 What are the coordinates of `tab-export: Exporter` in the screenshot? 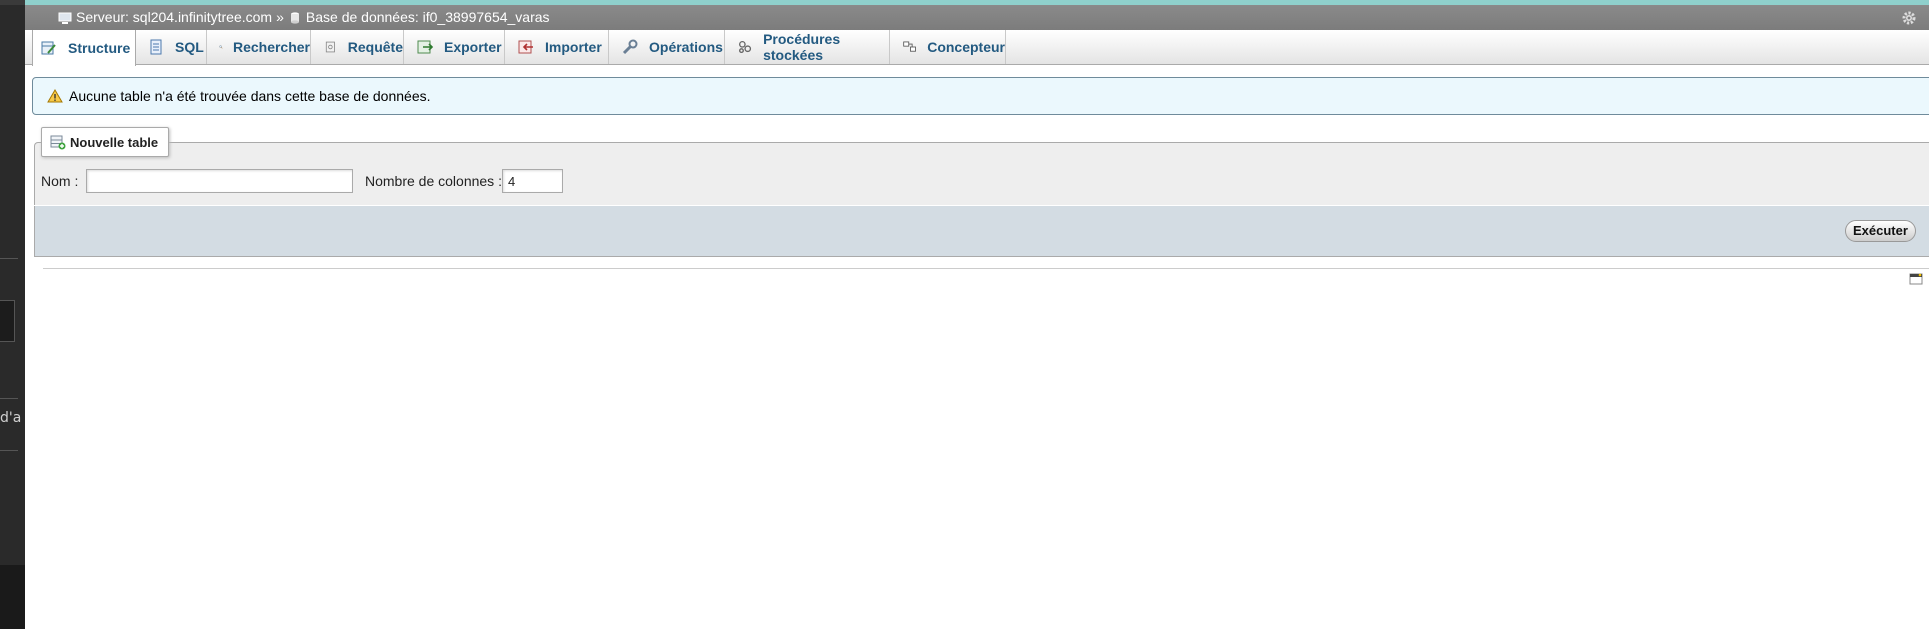 It's located at (454, 47).